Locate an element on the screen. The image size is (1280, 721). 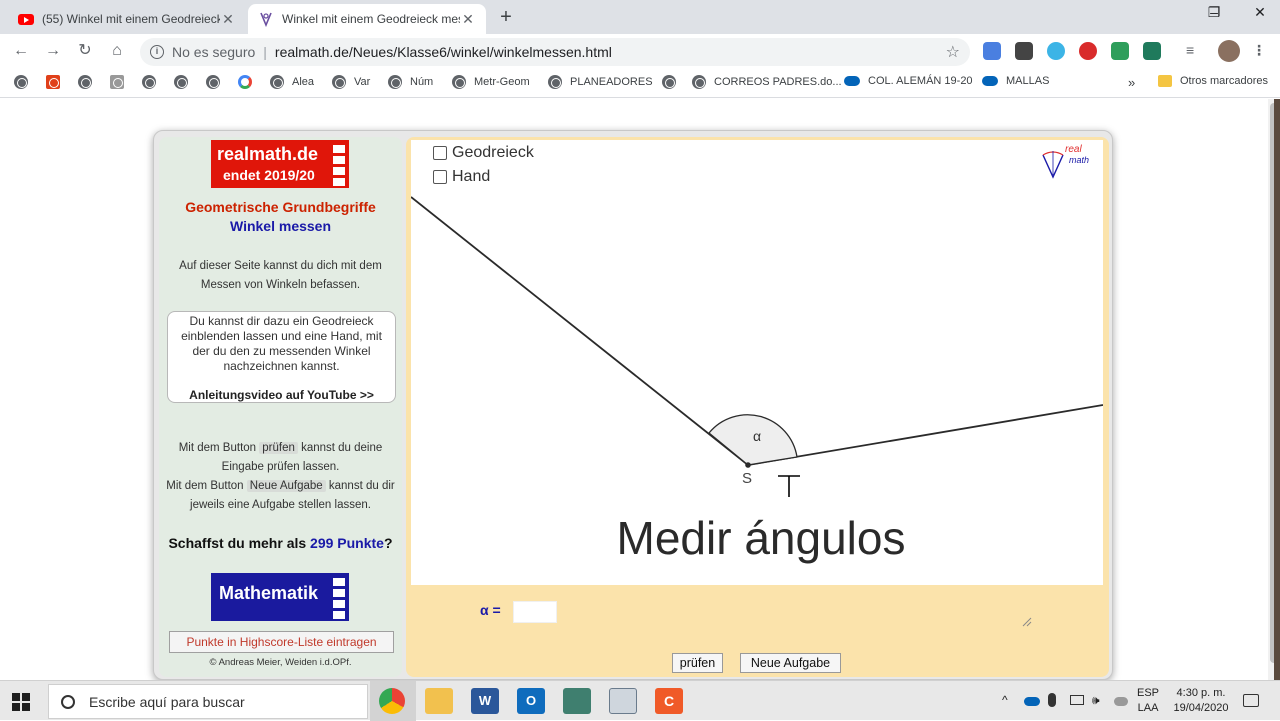
check-button: prüfen is located at coordinates (697, 663).